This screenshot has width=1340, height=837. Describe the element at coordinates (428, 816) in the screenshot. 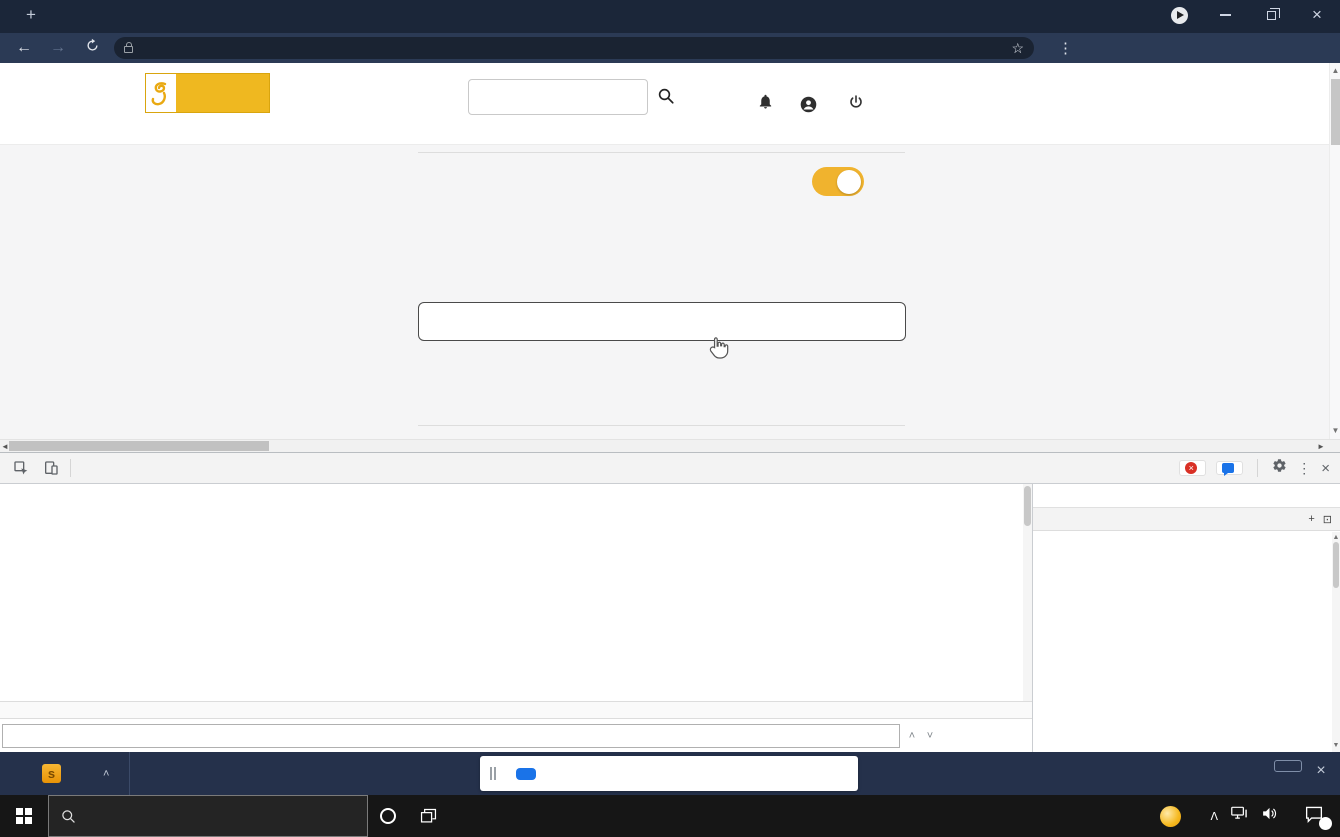

I see `task-view-icon` at that location.